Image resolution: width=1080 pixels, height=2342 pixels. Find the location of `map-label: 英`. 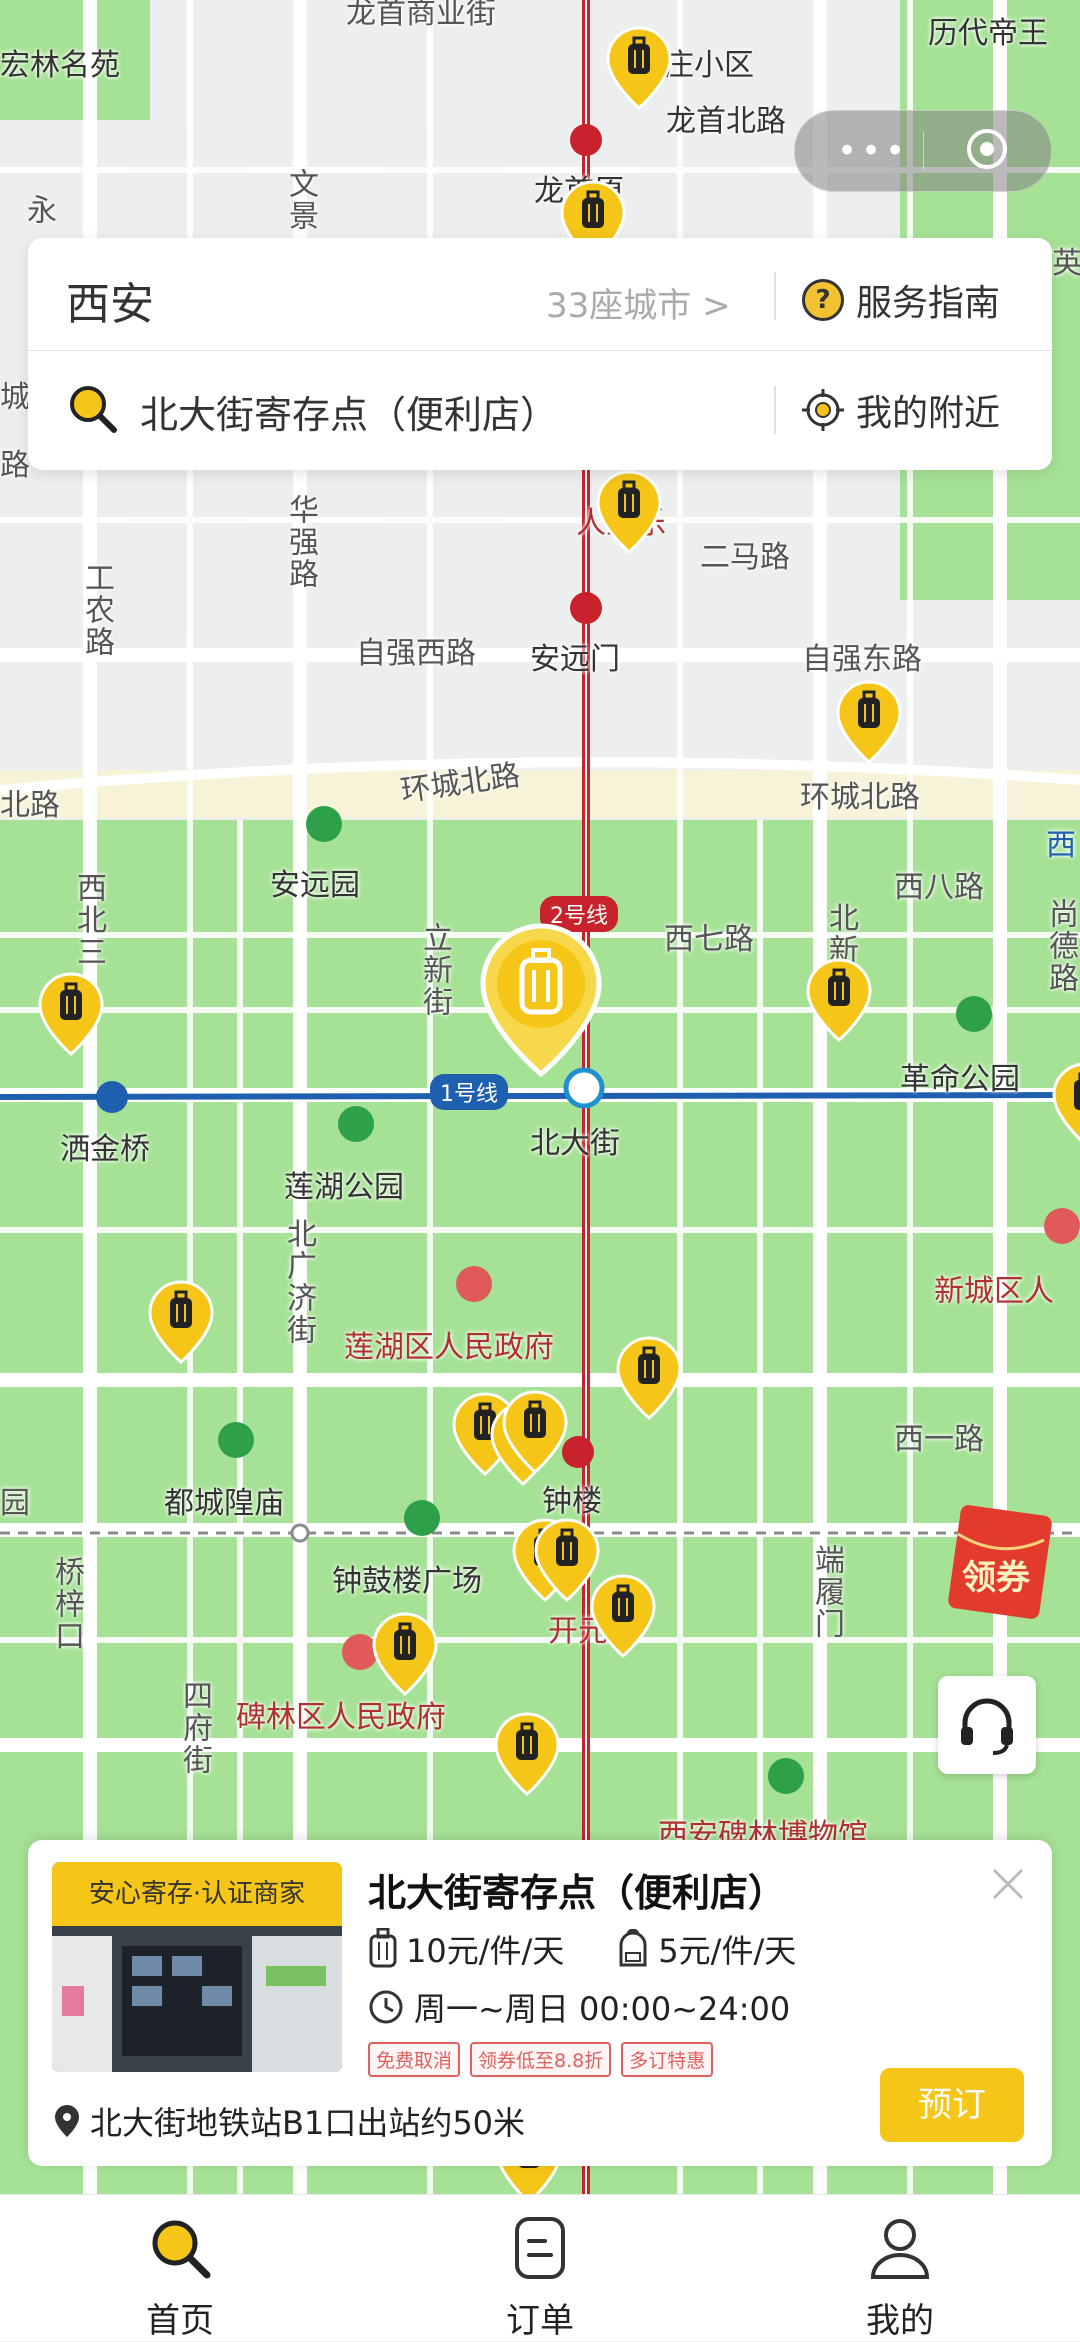

map-label: 英 is located at coordinates (1066, 263).